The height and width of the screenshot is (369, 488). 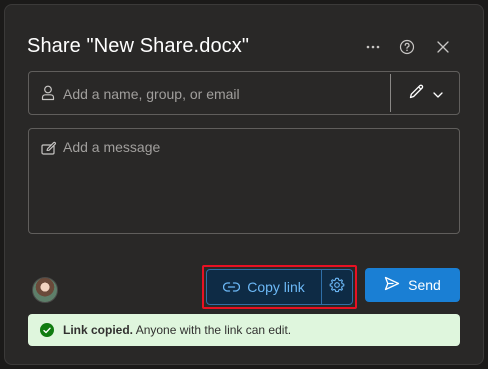 What do you see at coordinates (416, 94) in the screenshot?
I see `pencil-icon` at bounding box center [416, 94].